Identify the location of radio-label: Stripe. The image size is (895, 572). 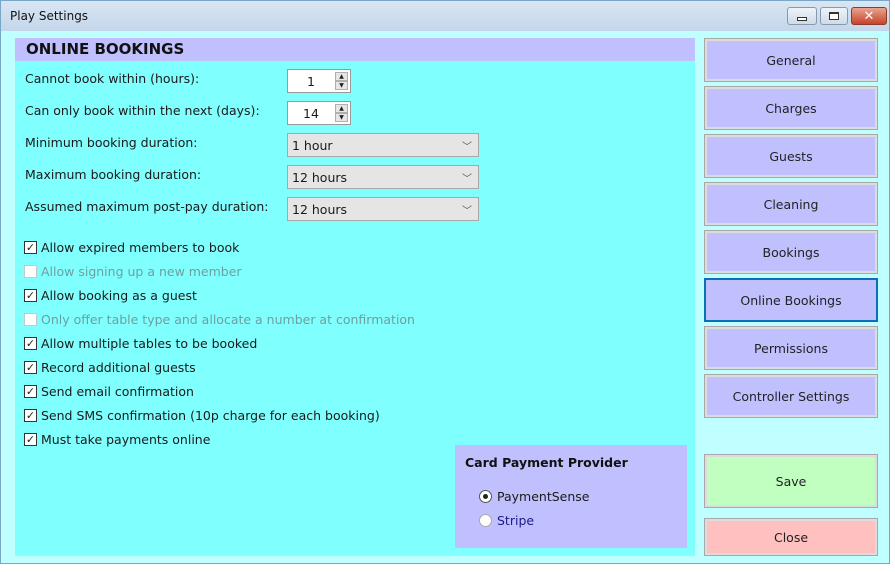
(516, 520).